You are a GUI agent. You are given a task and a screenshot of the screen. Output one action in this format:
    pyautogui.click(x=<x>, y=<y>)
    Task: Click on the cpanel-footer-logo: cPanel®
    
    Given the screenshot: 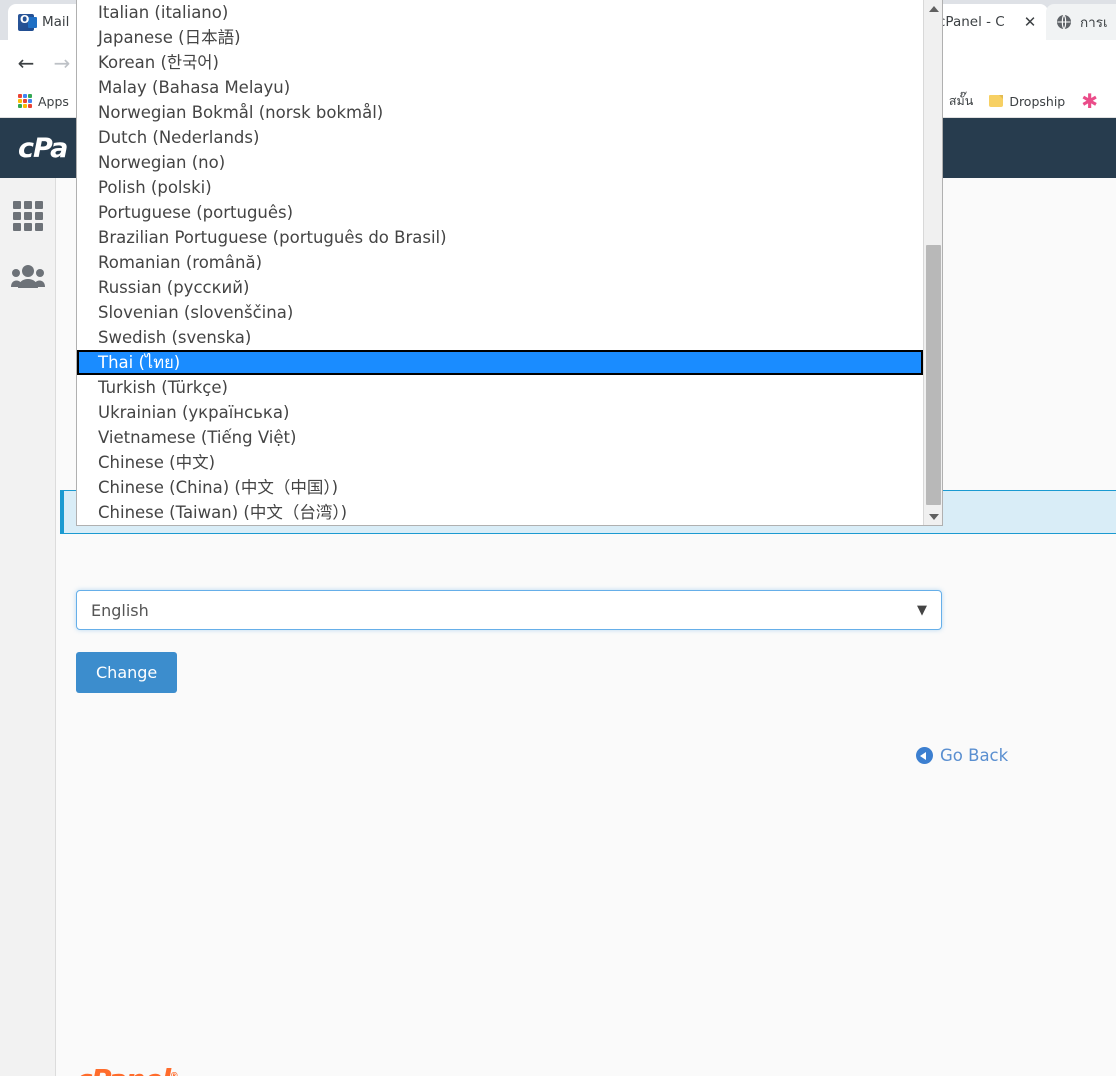 What is the action you would take?
    pyautogui.click(x=127, y=1069)
    